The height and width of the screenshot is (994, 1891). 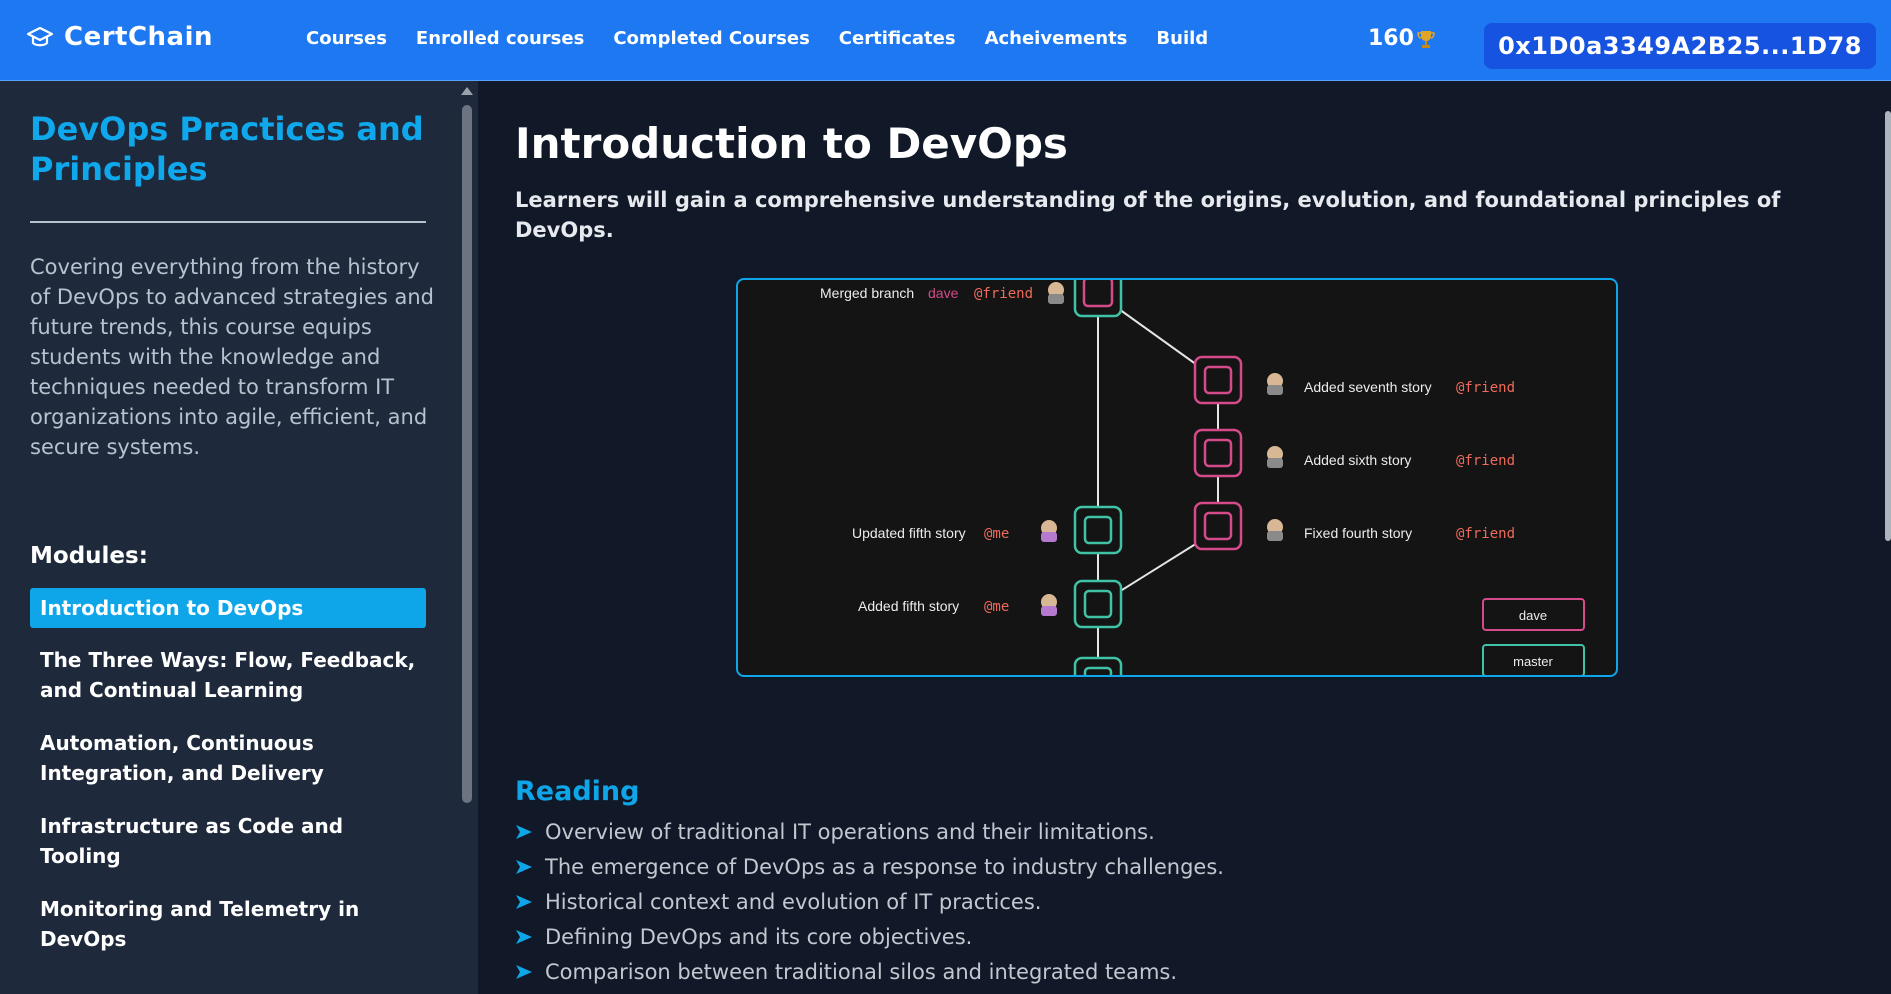 What do you see at coordinates (228, 924) in the screenshot?
I see `module-item-monitoring: Monitoring and Telemetry in DevOps` at bounding box center [228, 924].